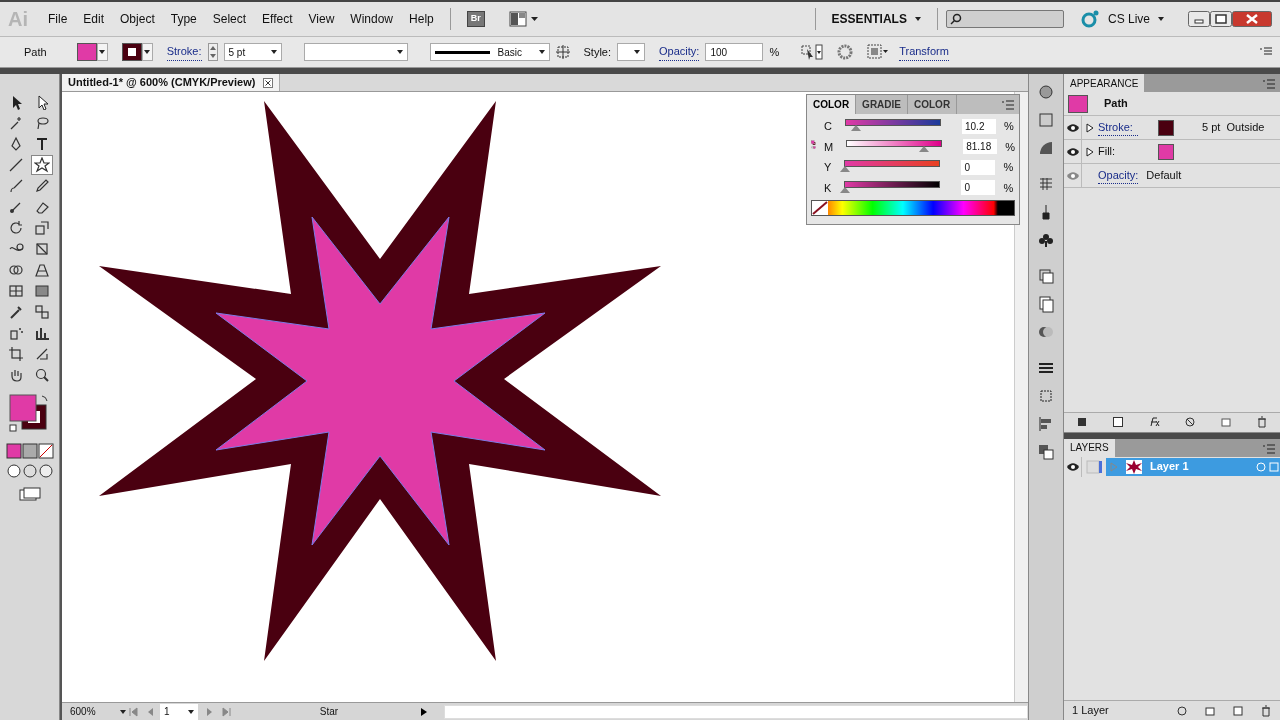 This screenshot has height=720, width=1280. I want to click on clear-icon, so click(1190, 422).